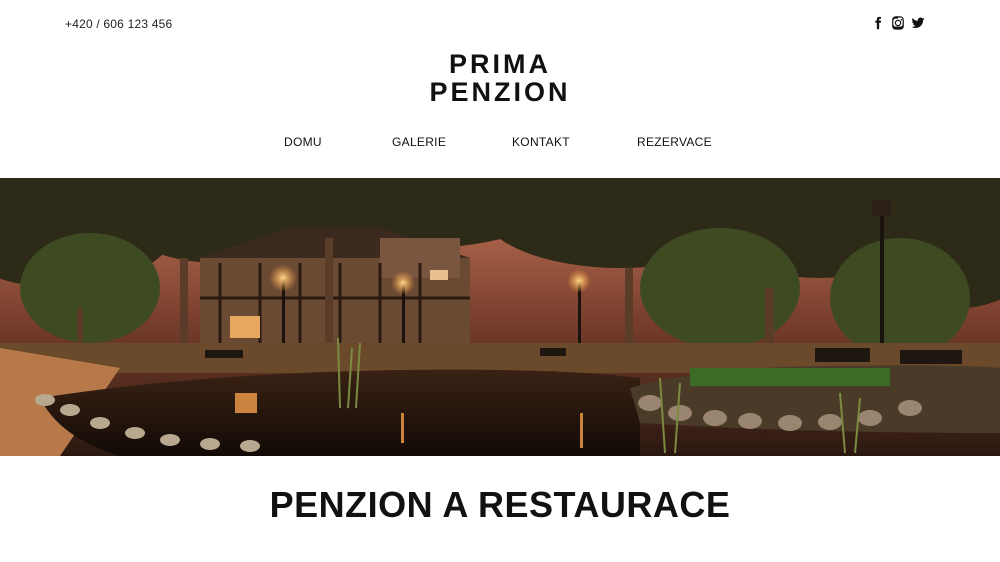 This screenshot has width=1000, height=562. I want to click on social-links, so click(898, 23).